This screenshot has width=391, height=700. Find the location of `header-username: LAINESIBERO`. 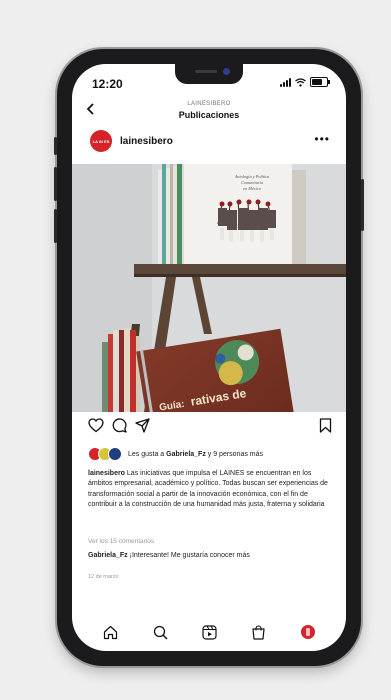

header-username: LAINESIBERO is located at coordinates (209, 104).